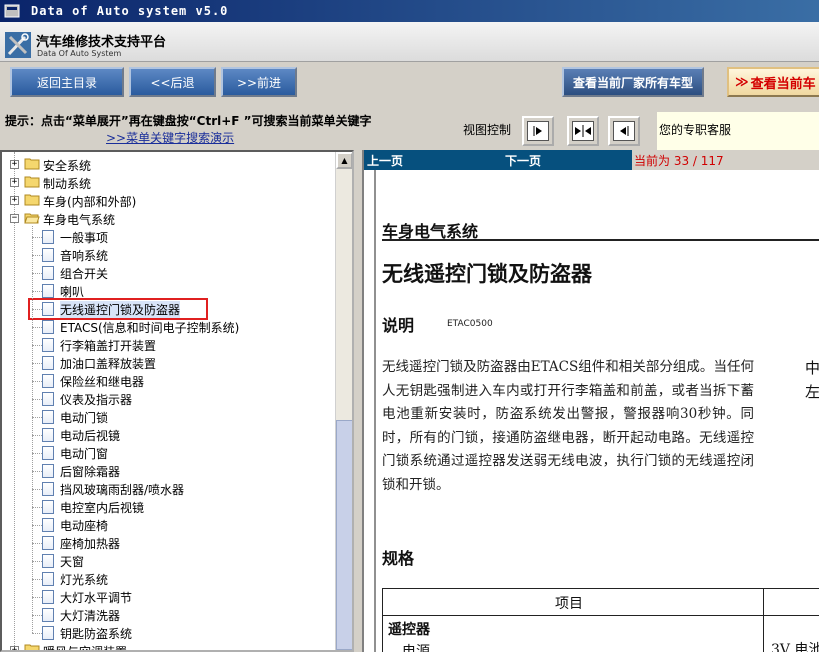 The height and width of the screenshot is (652, 819). What do you see at coordinates (343, 401) in the screenshot?
I see `tree-scrollbar: ▲` at bounding box center [343, 401].